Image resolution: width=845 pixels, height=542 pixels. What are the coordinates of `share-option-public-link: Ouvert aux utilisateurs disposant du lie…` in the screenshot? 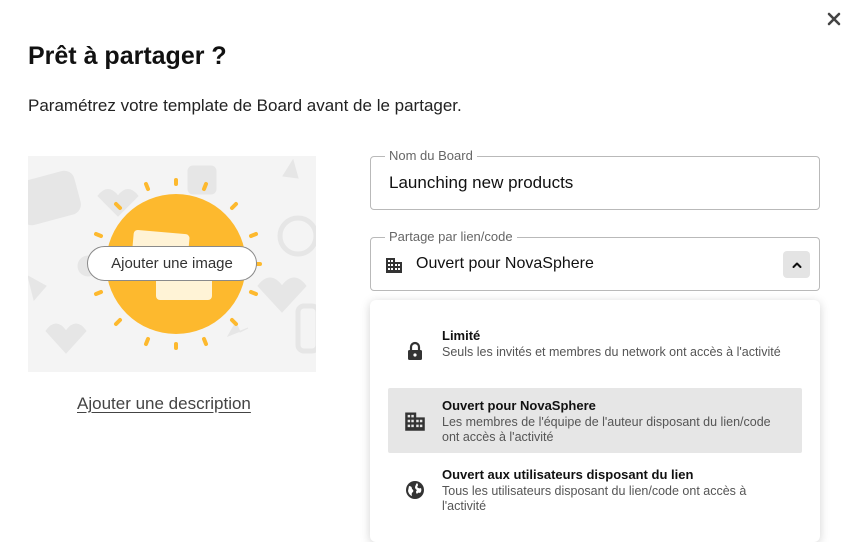 It's located at (595, 489).